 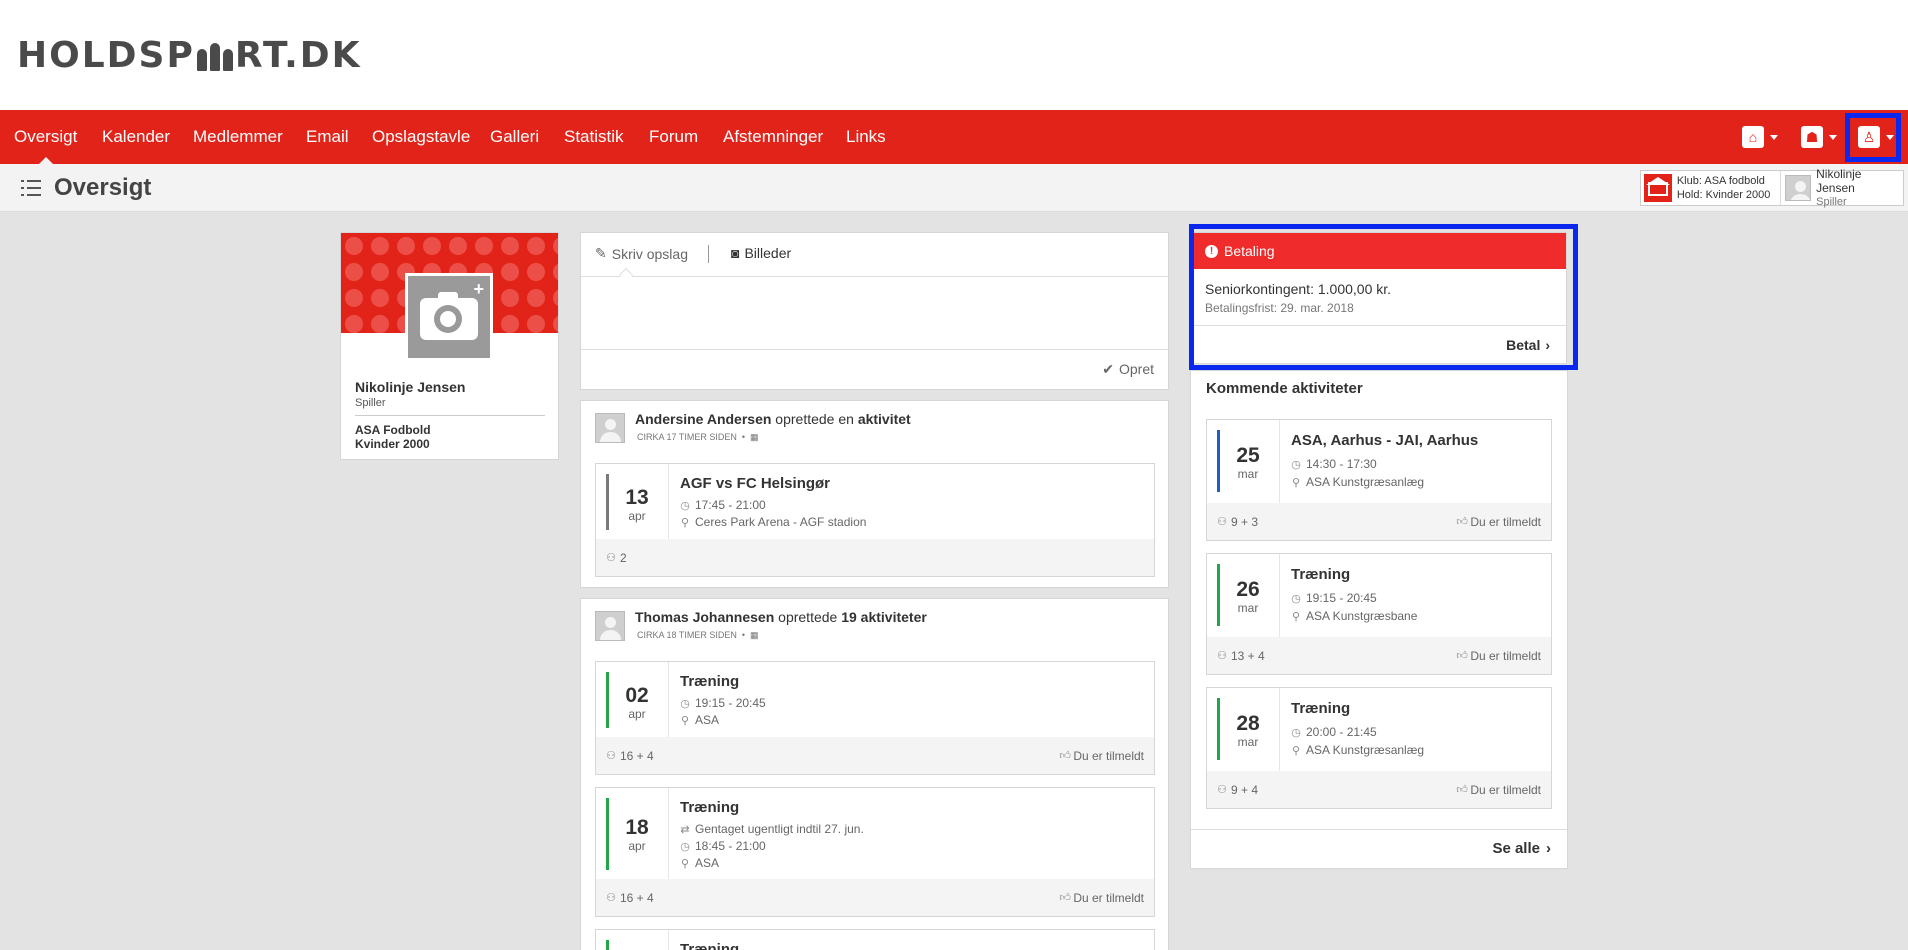 What do you see at coordinates (779, 829) in the screenshot?
I see `activity-repeat: Gentaget ugentligt indtil 27. jun.` at bounding box center [779, 829].